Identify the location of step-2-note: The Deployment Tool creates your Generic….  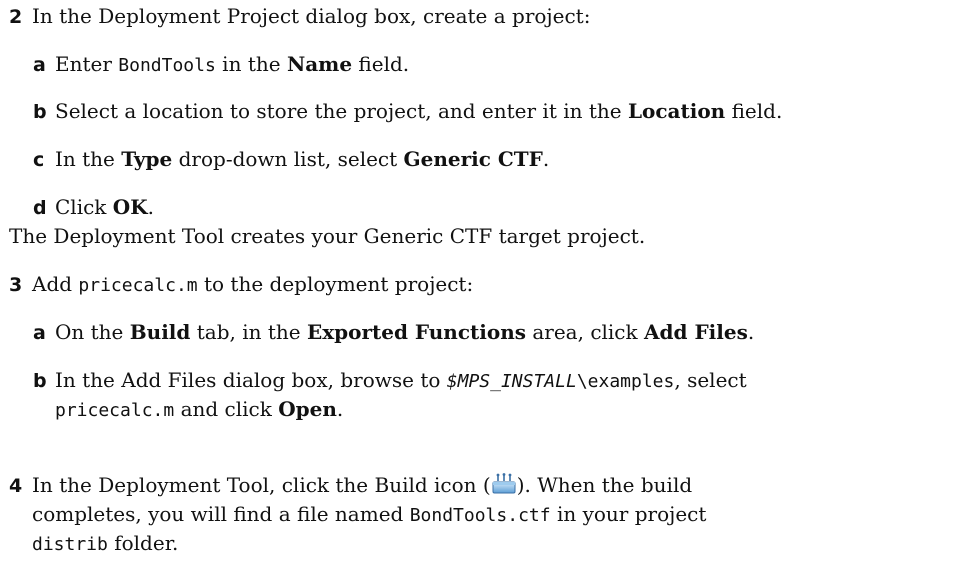
(327, 236).